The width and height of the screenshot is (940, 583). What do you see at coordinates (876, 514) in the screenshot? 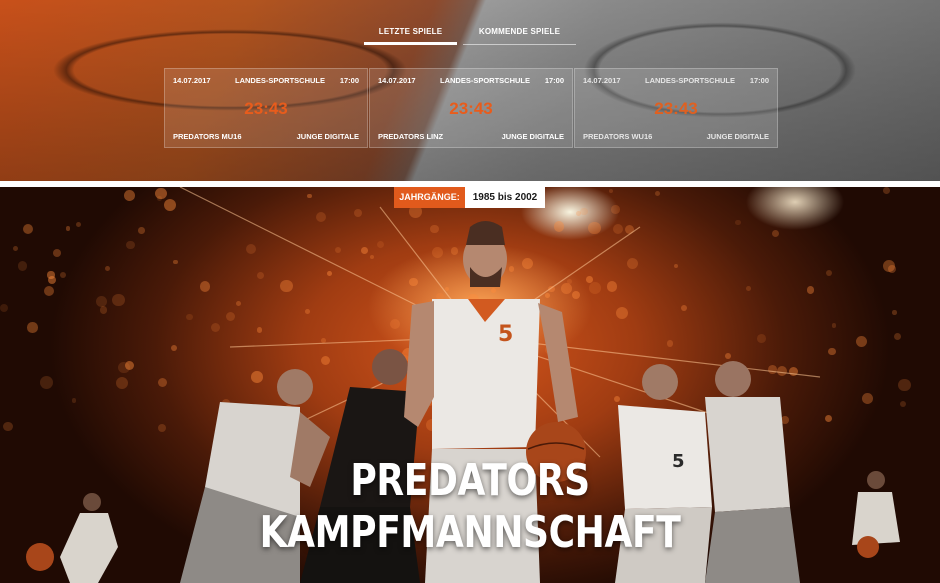
I see `player-far-right` at bounding box center [876, 514].